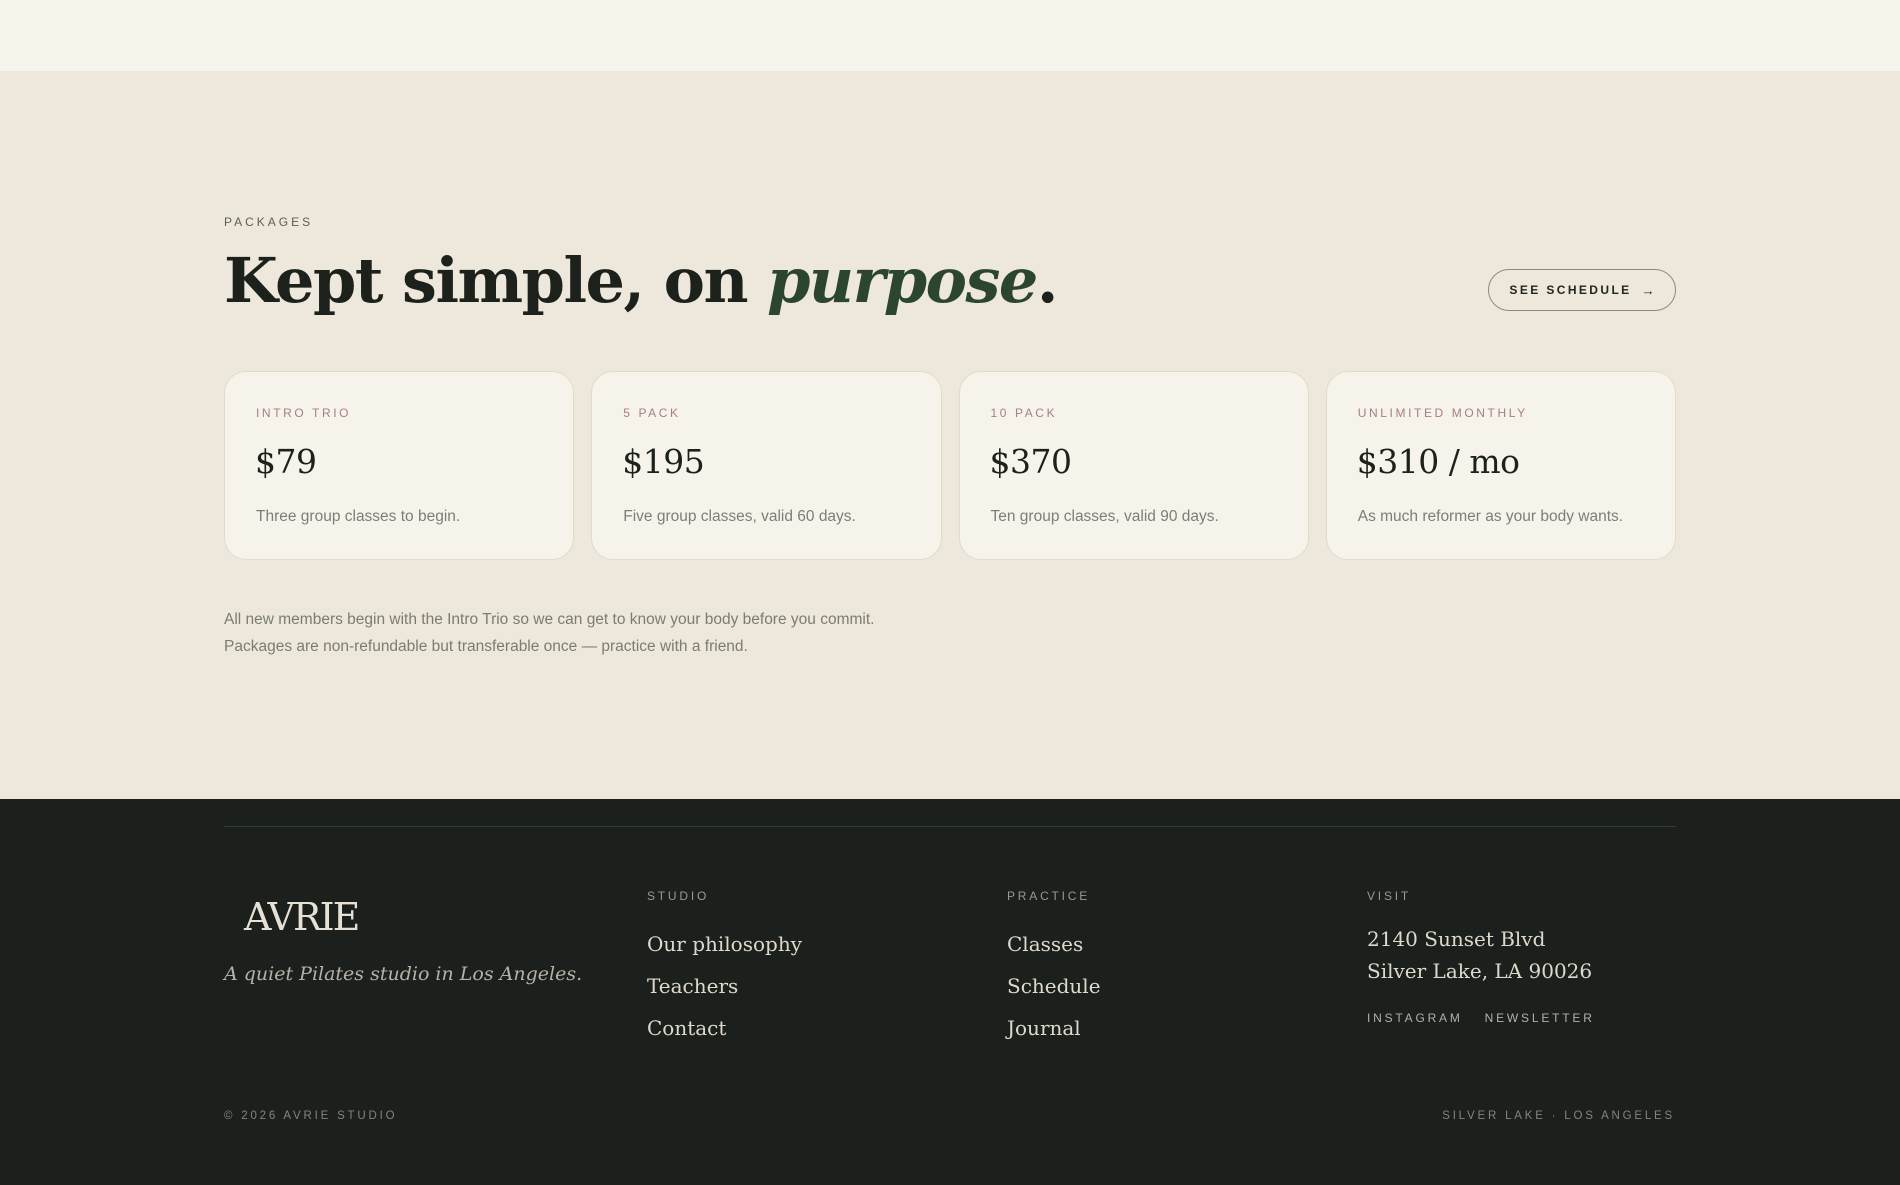 Image resolution: width=1900 pixels, height=1185 pixels. Describe the element at coordinates (1570, 290) in the screenshot. I see `see-schedule-label: SEE SCHEDULE` at that location.